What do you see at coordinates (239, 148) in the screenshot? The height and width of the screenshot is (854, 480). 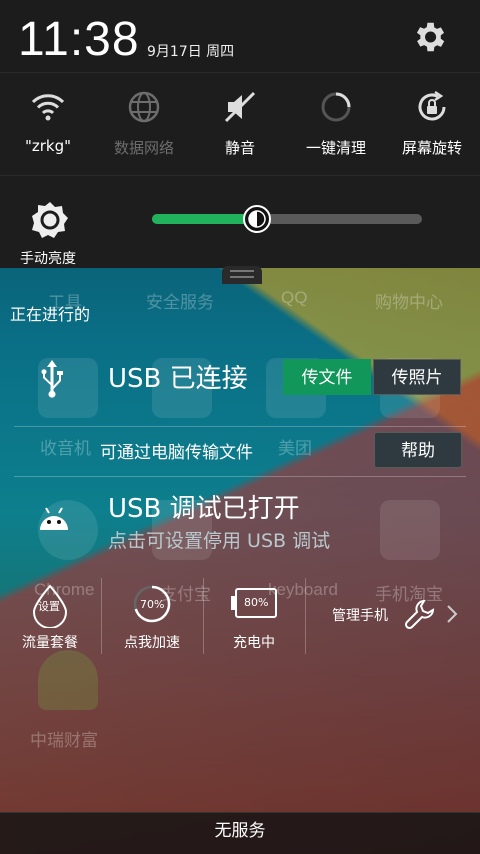 I see `toggle-label: 静音` at bounding box center [239, 148].